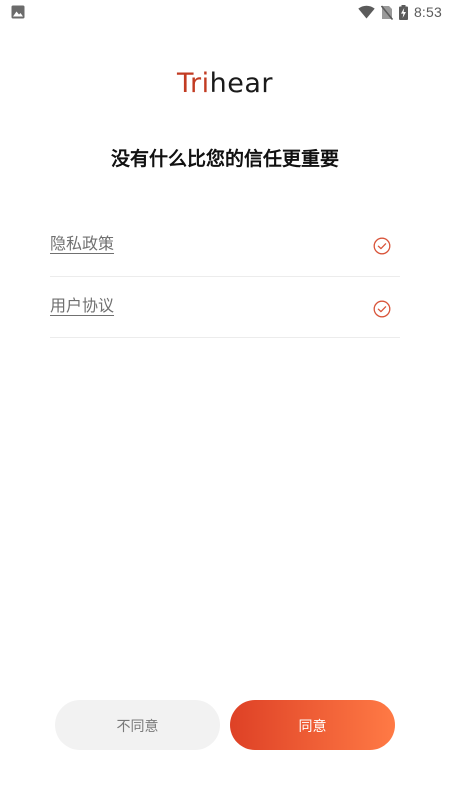 The width and height of the screenshot is (450, 800). I want to click on page-title: 没有什么比您的信任更重要, so click(224, 159).